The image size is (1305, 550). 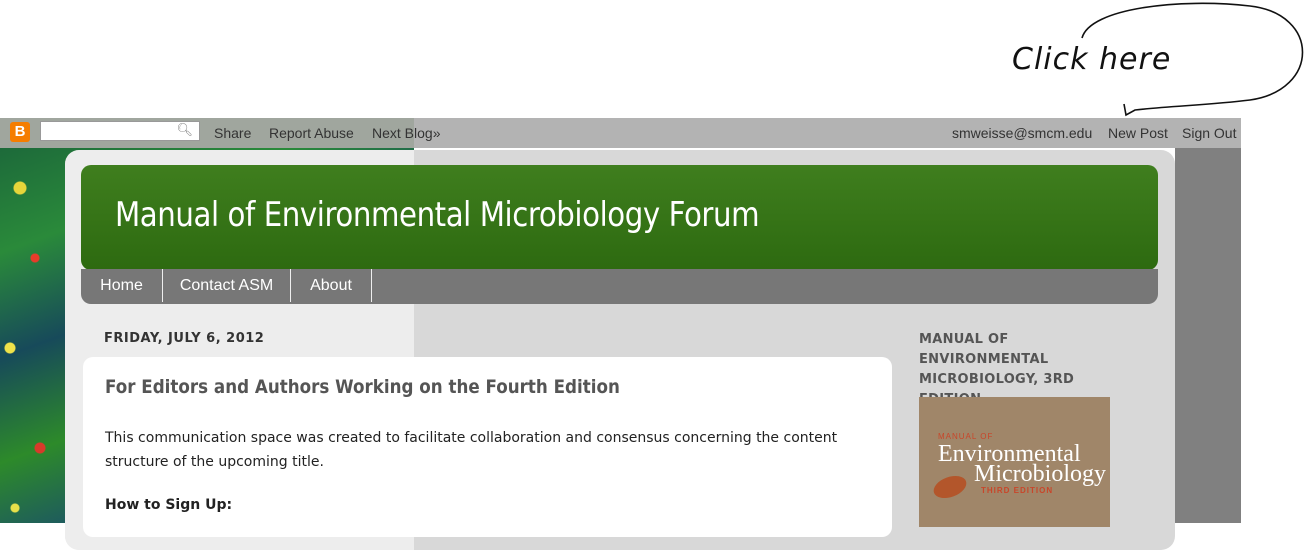 I want to click on user-email: smweisse@smcm.edu, so click(x=1022, y=133).